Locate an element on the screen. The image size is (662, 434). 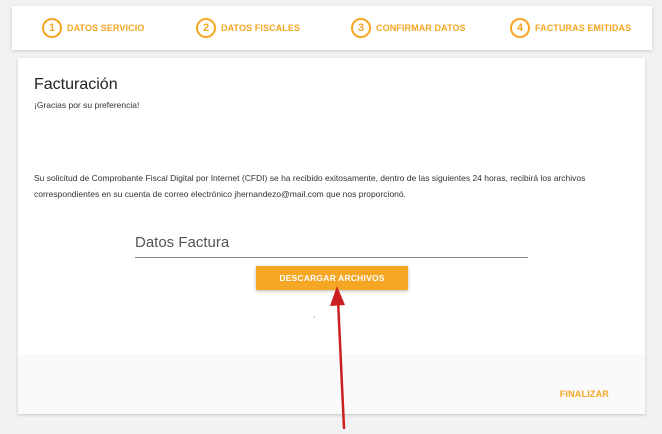
download-files-button: DESCARGAR ARCHIVOS is located at coordinates (332, 278).